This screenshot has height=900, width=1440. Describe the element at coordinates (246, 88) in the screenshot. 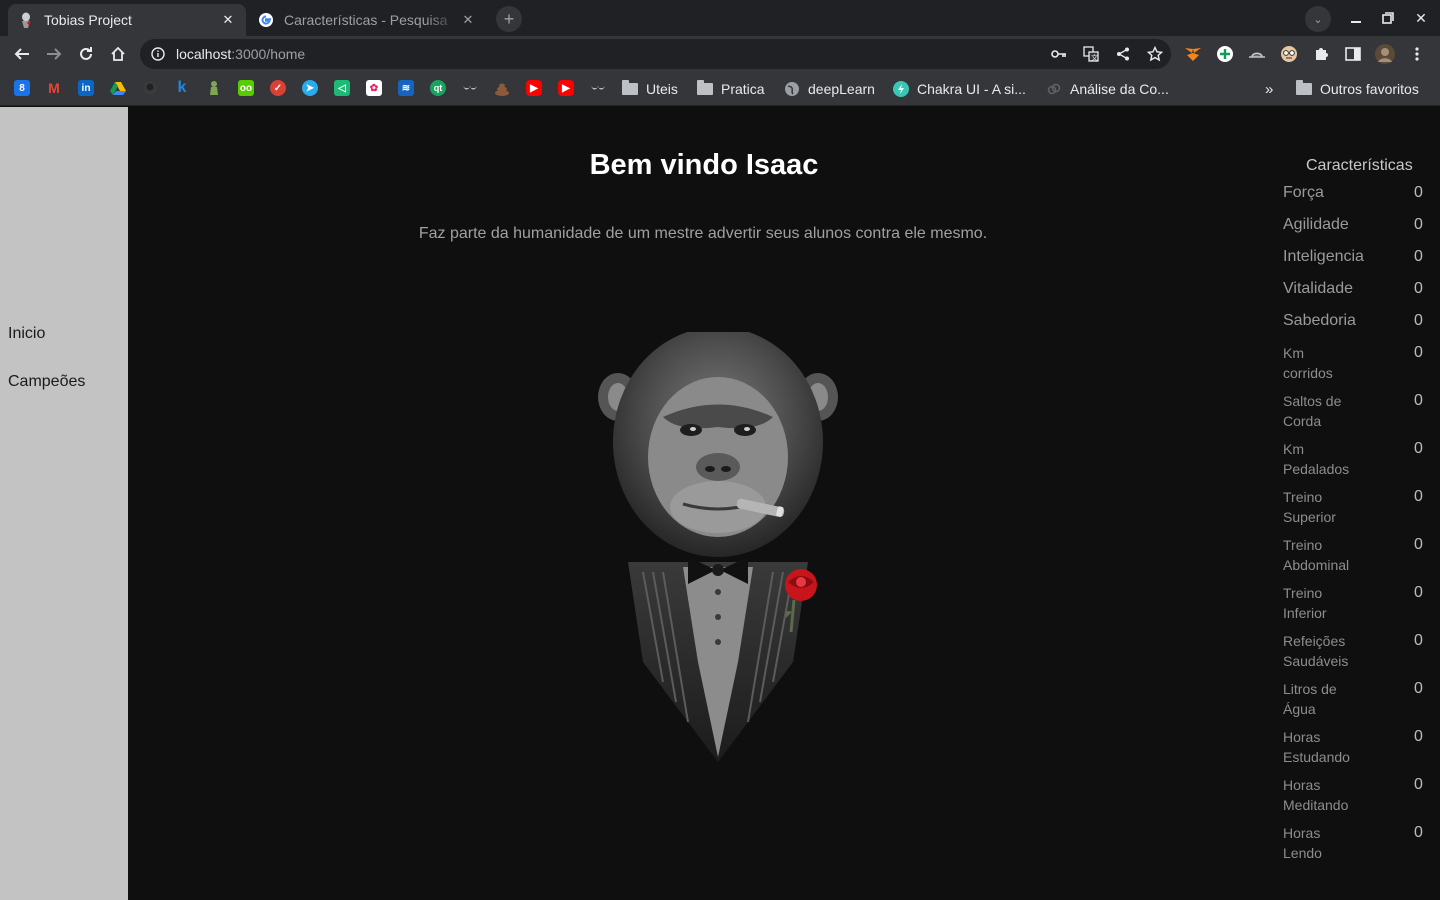

I see `duolingo-bookmark-icon: oo` at that location.